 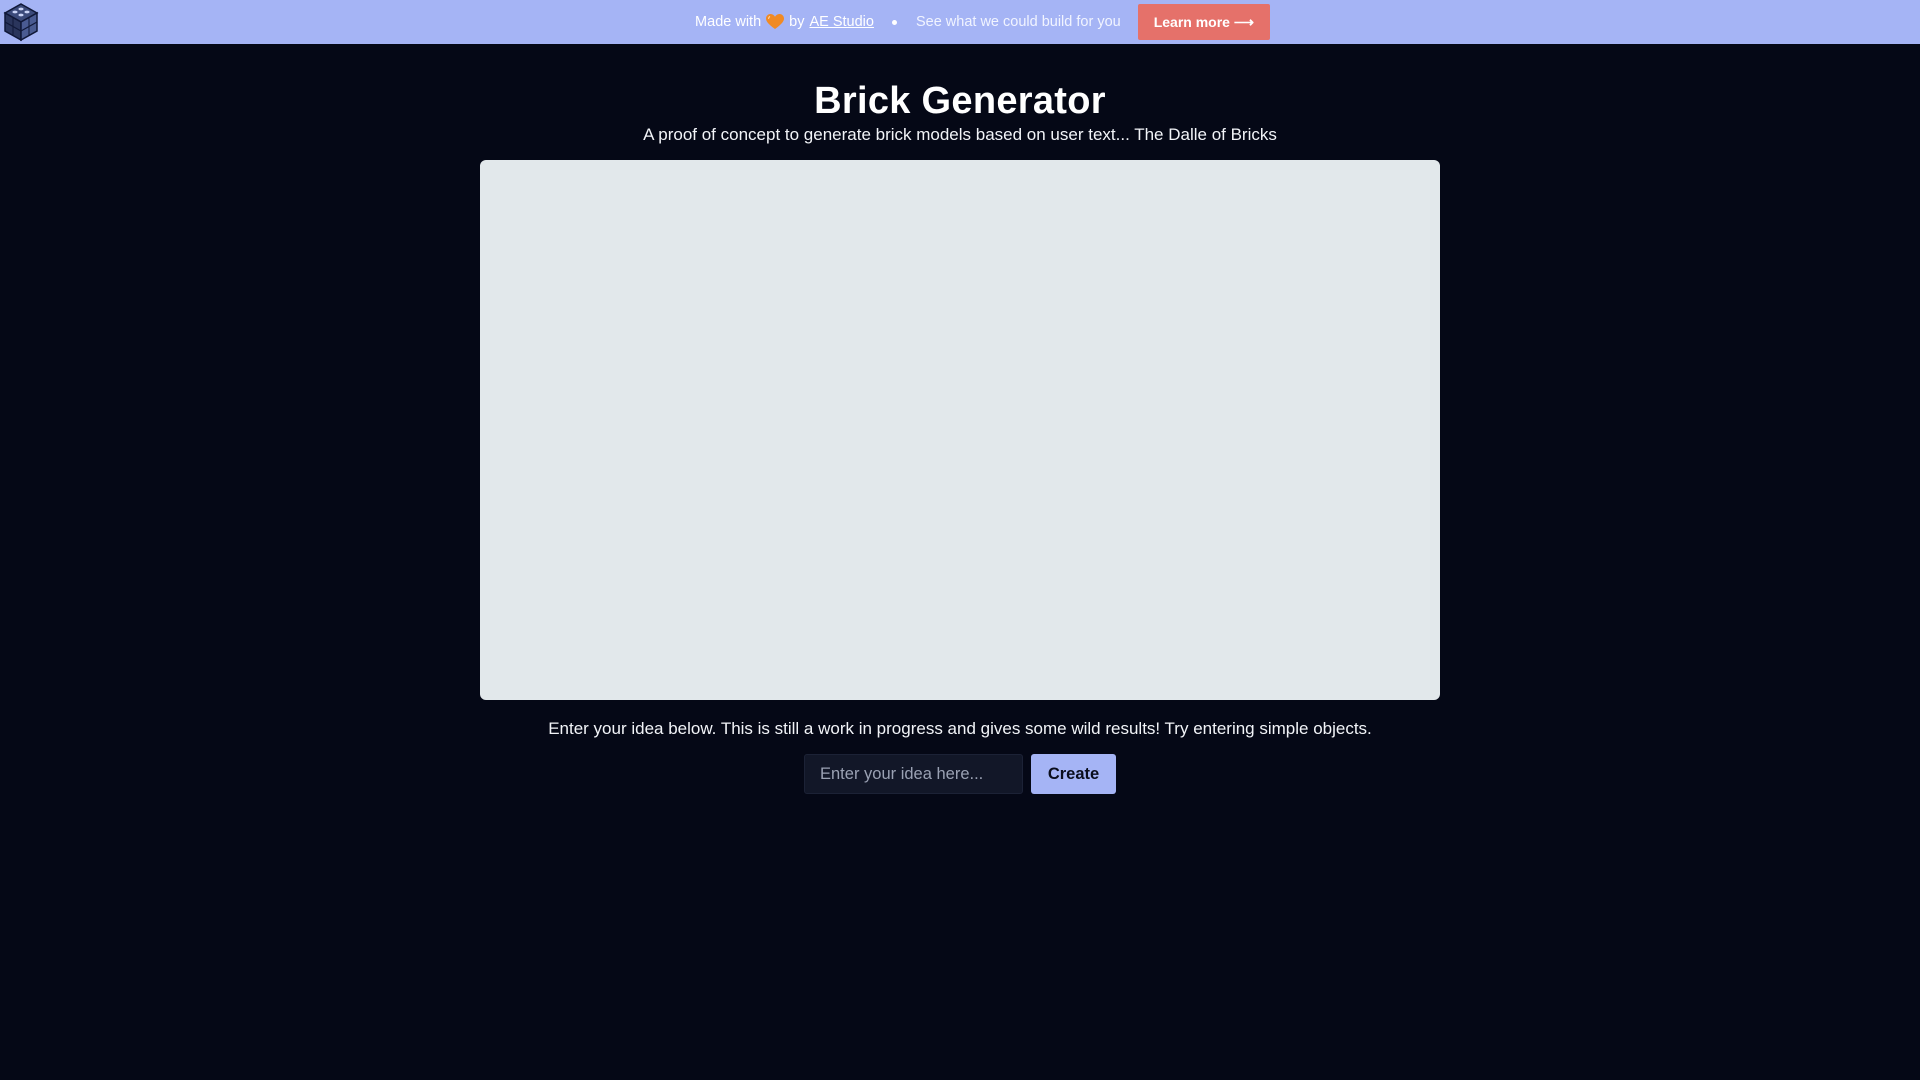 What do you see at coordinates (913, 774) in the screenshot?
I see `idea-input` at bounding box center [913, 774].